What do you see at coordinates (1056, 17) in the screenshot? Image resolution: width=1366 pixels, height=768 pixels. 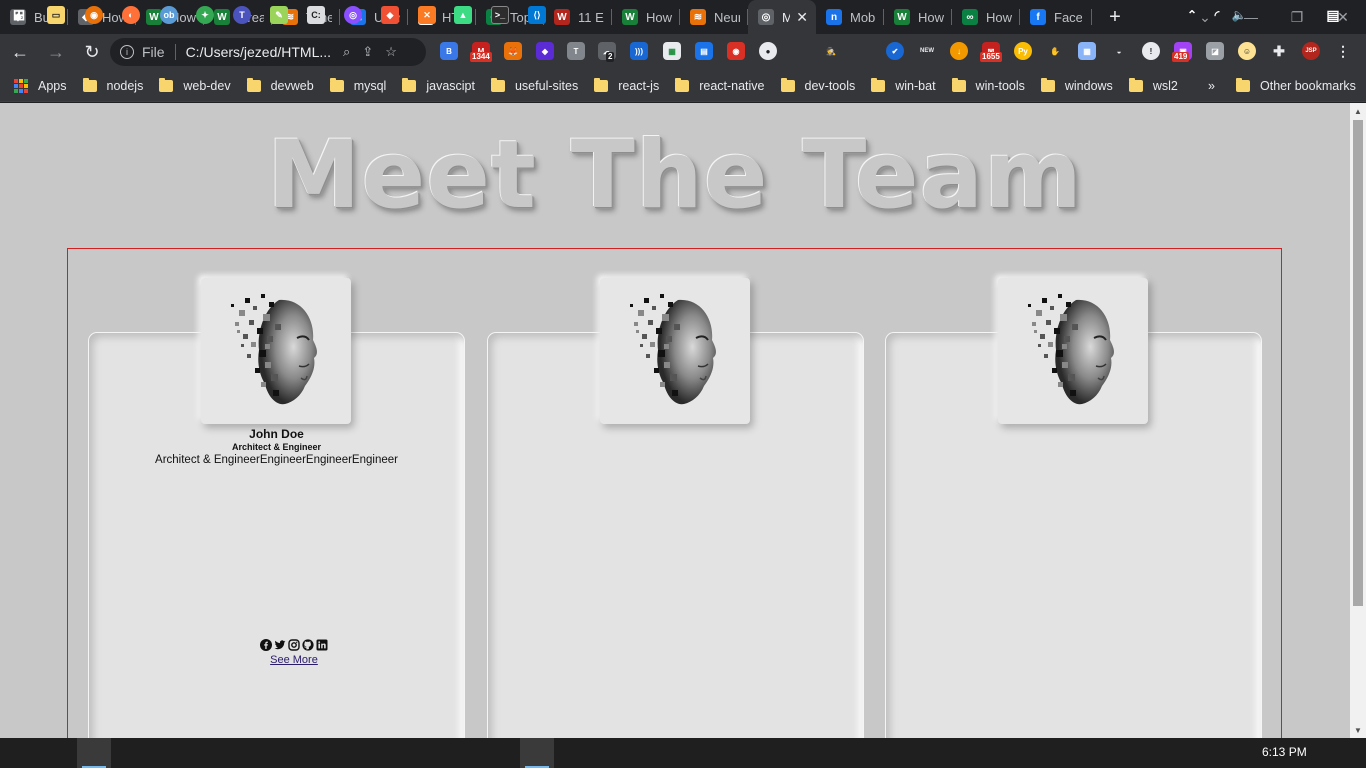 I see `browser-tab: f Facel` at bounding box center [1056, 17].